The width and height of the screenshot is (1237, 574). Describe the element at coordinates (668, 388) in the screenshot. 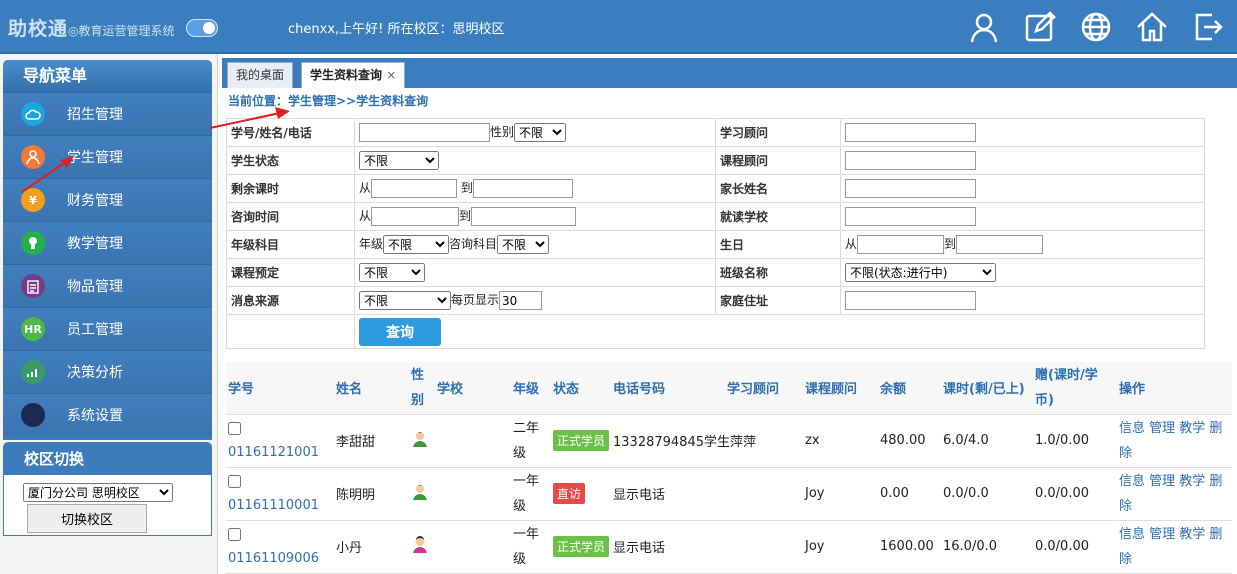

I see `col-phone: 电话号码` at that location.